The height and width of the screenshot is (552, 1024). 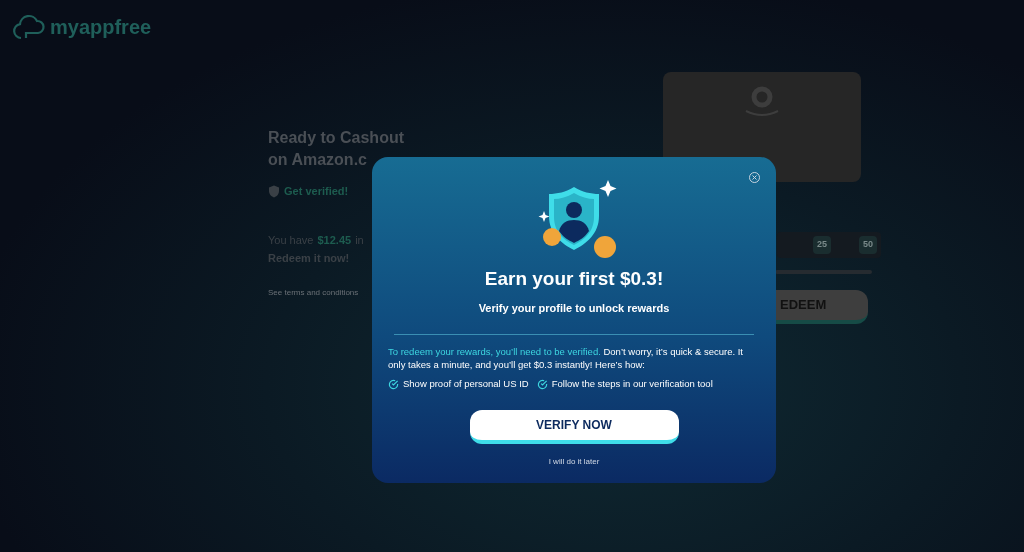 What do you see at coordinates (318, 160) in the screenshot?
I see `cashout-title: on Amazon.c` at bounding box center [318, 160].